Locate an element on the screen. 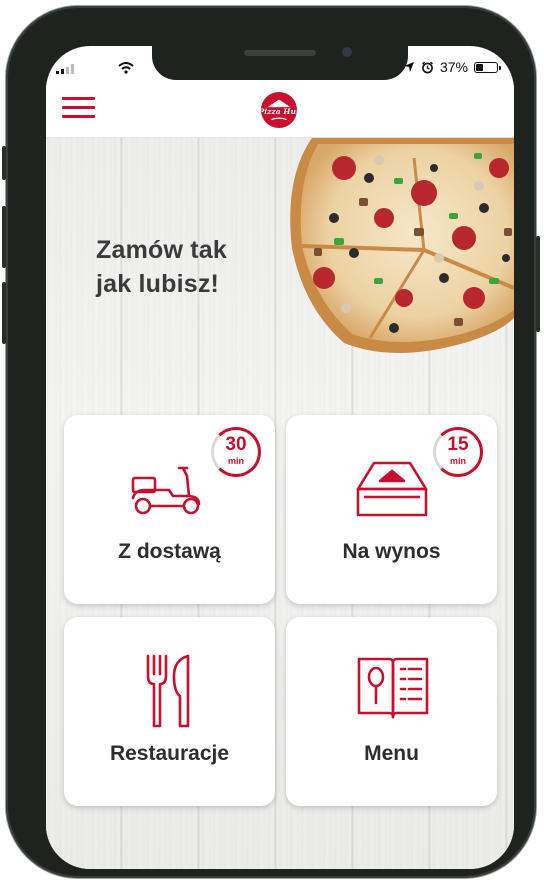 This screenshot has height=884, width=544. volume-down-button is located at coordinates (4, 313).